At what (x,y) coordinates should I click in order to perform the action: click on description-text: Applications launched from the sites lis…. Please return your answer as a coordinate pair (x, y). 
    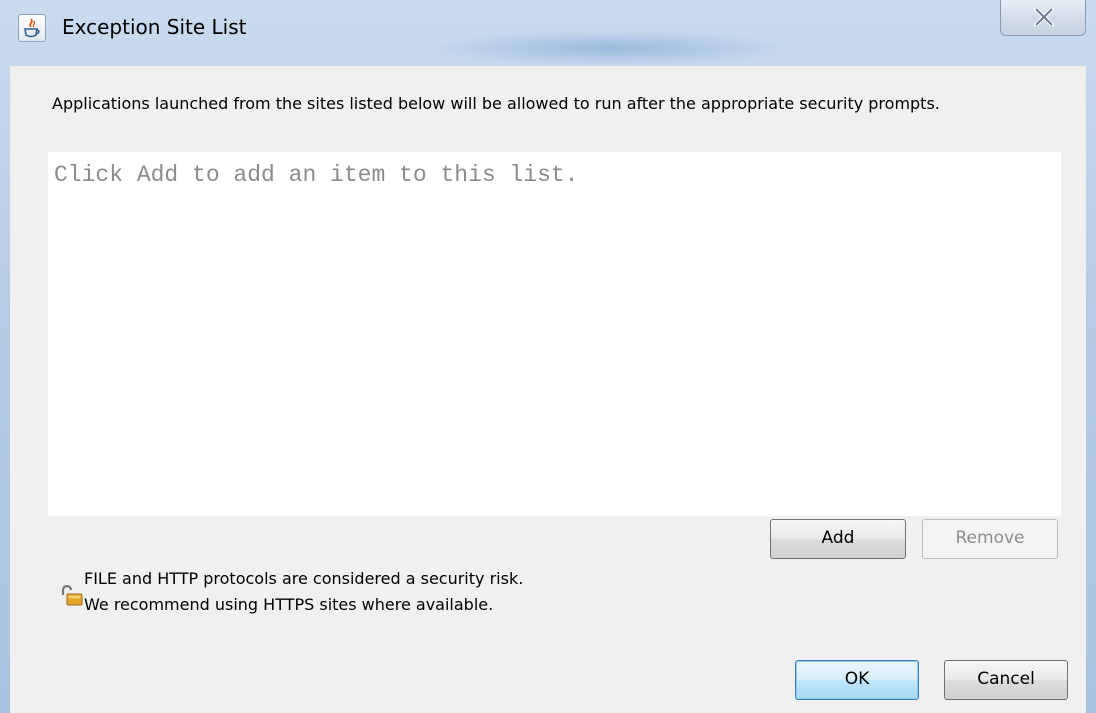
    Looking at the image, I should click on (496, 103).